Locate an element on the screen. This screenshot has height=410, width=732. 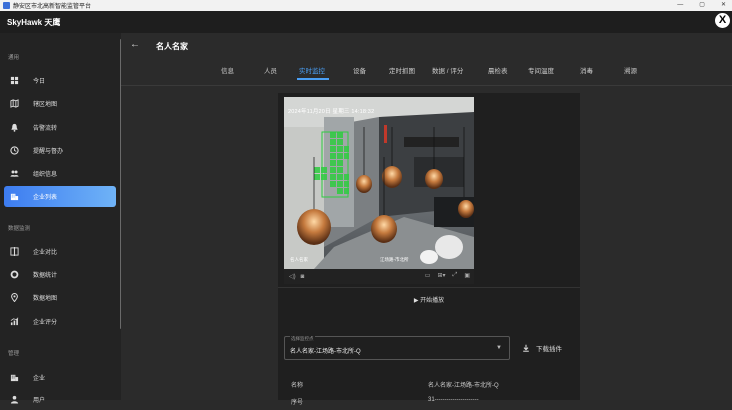
compare-icon is located at coordinates (14, 252).